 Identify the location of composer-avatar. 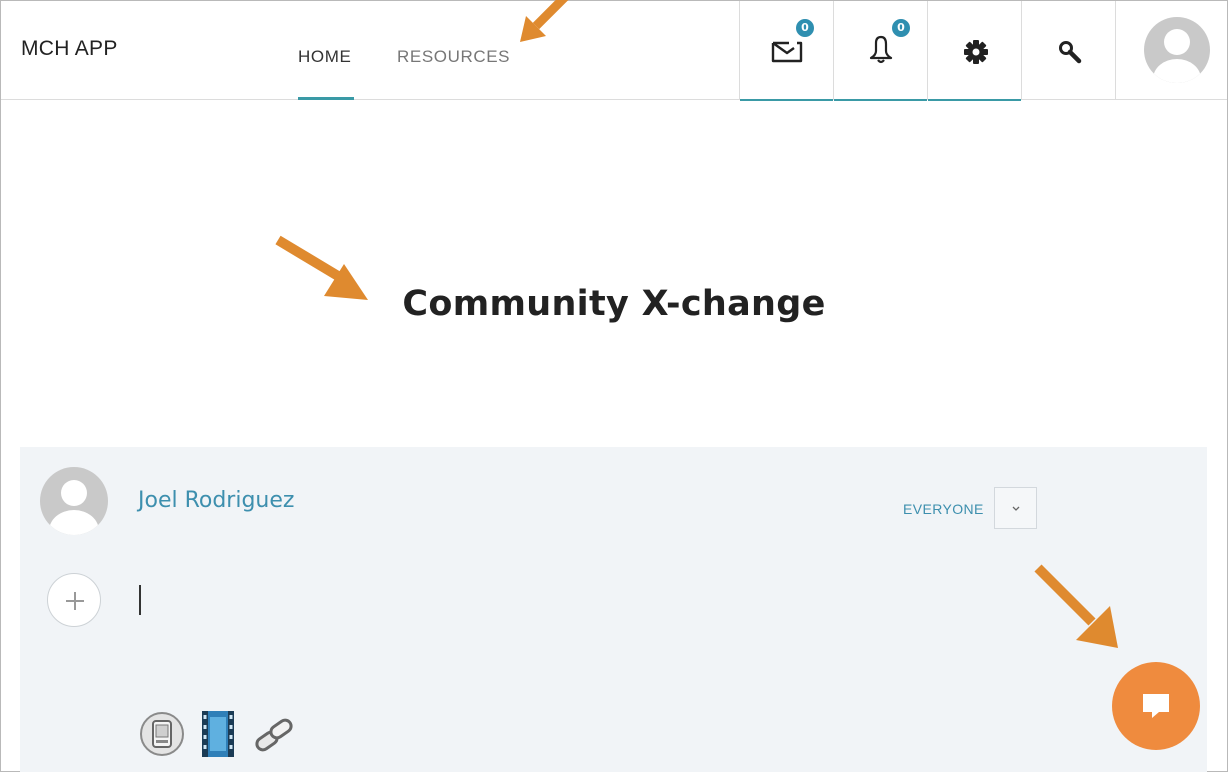
(74, 501).